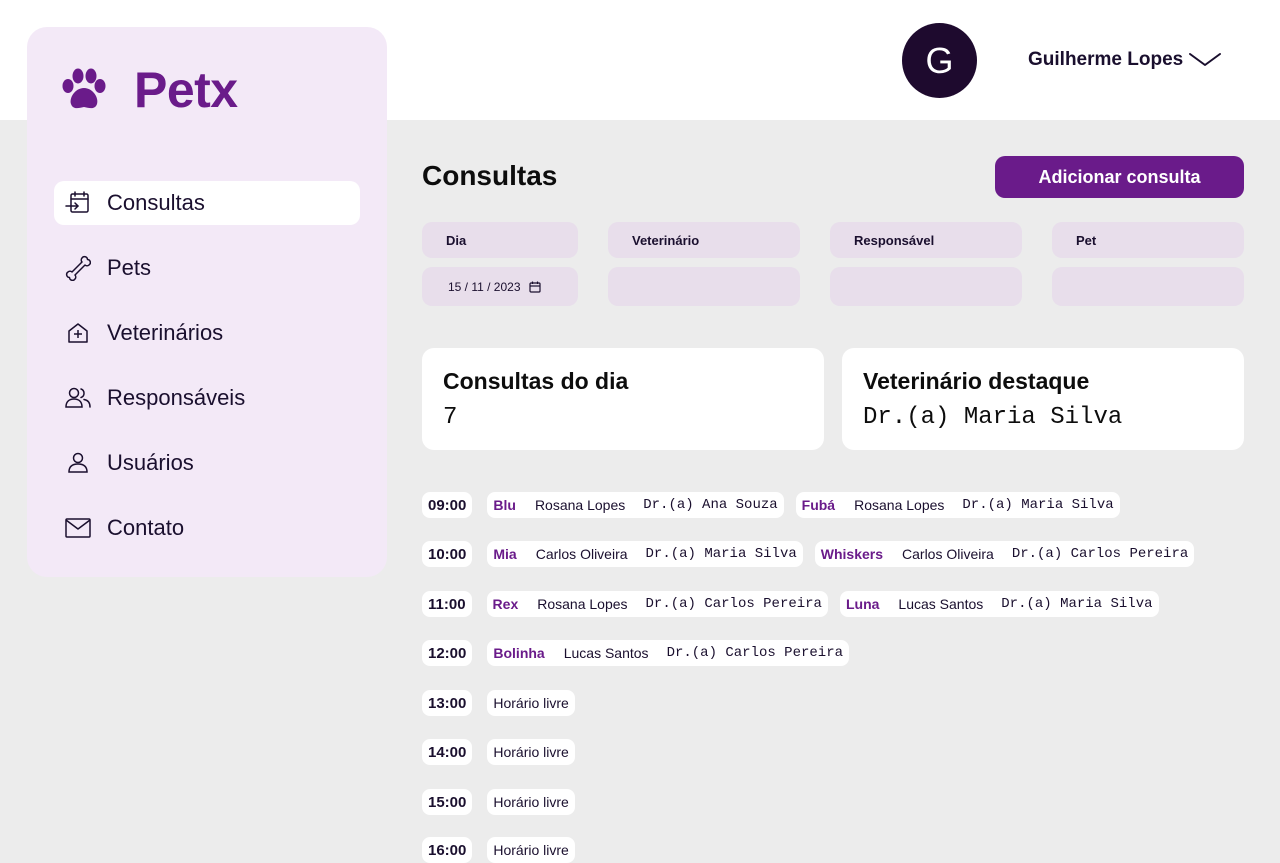  I want to click on sidebar-item-label: Consultas, so click(156, 202).